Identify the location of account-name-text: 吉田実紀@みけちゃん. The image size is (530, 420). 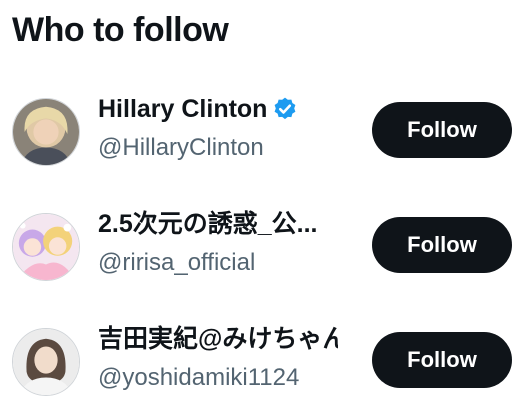
(218, 339).